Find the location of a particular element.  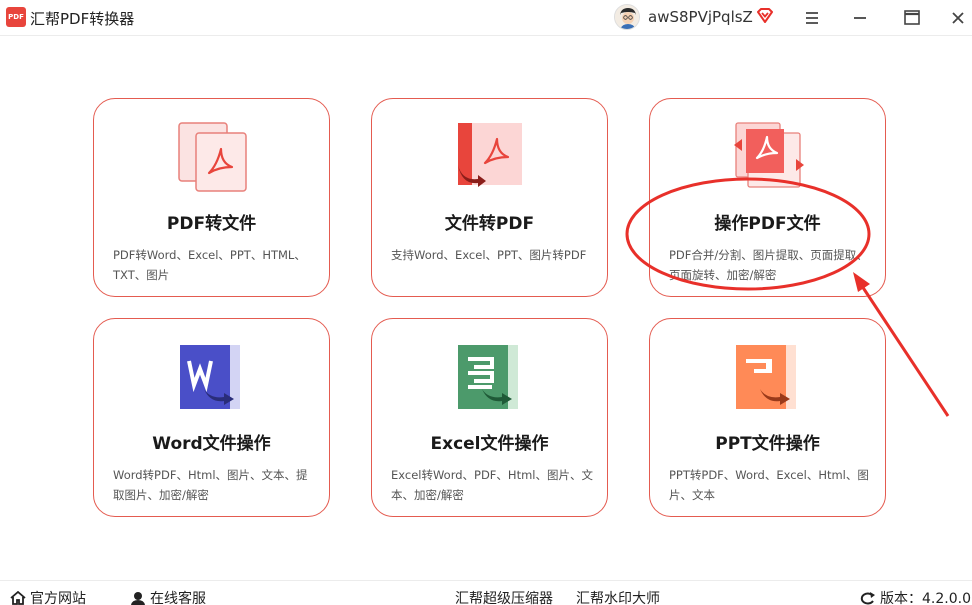

support-agent-icon is located at coordinates (138, 598).